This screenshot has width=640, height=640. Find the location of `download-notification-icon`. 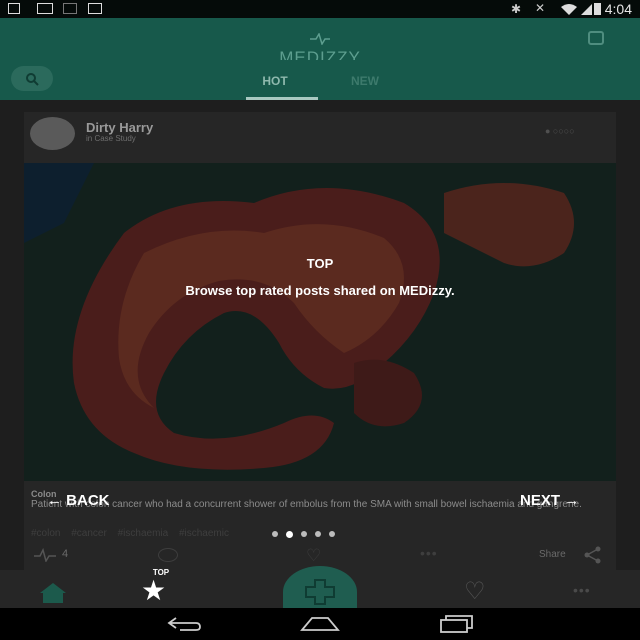

download-notification-icon is located at coordinates (14, 8).